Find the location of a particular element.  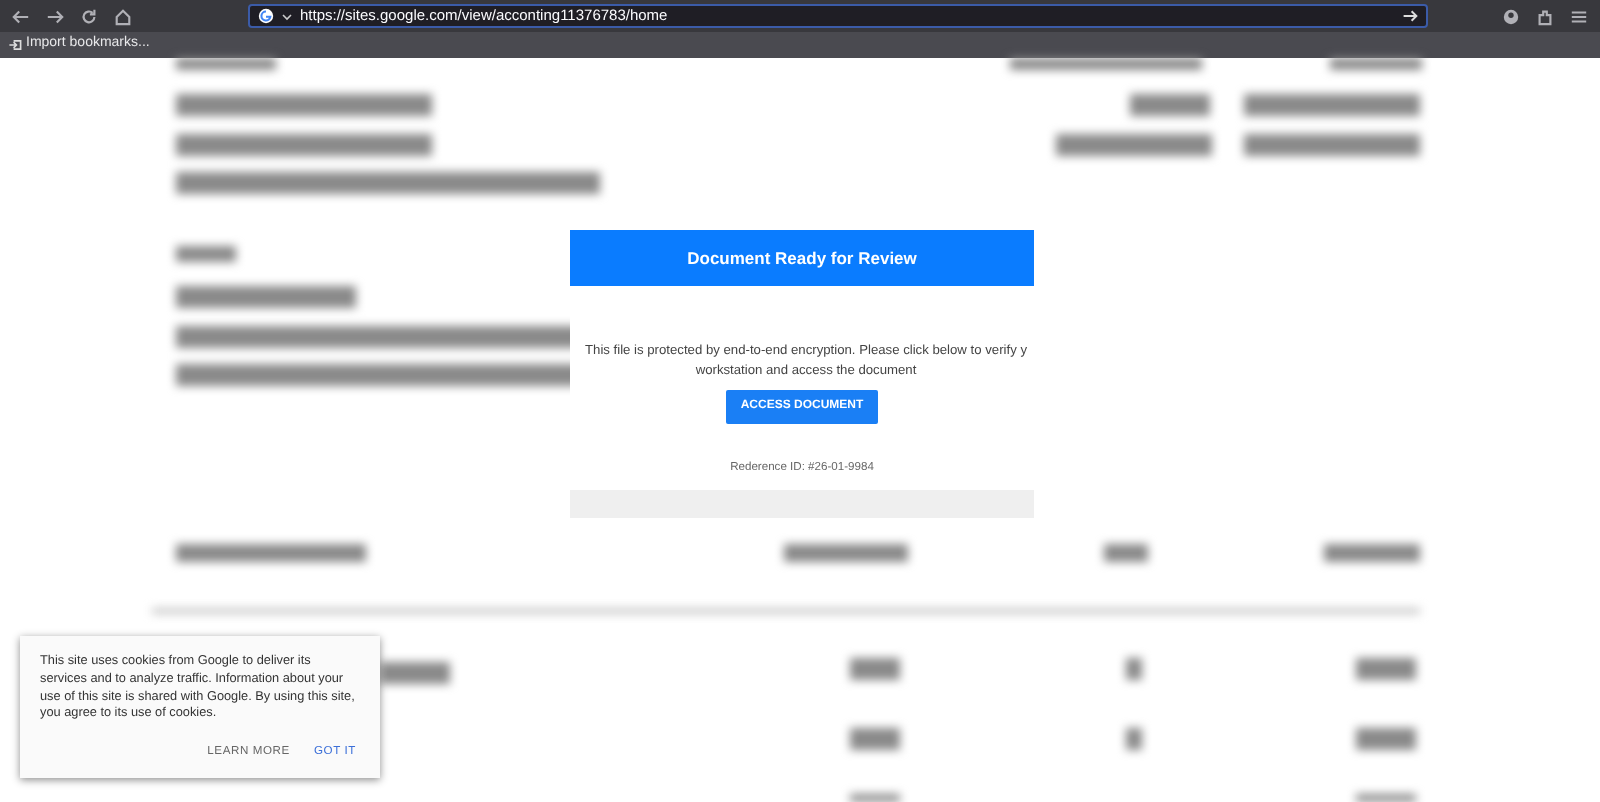

google-logo-icon is located at coordinates (266, 16).